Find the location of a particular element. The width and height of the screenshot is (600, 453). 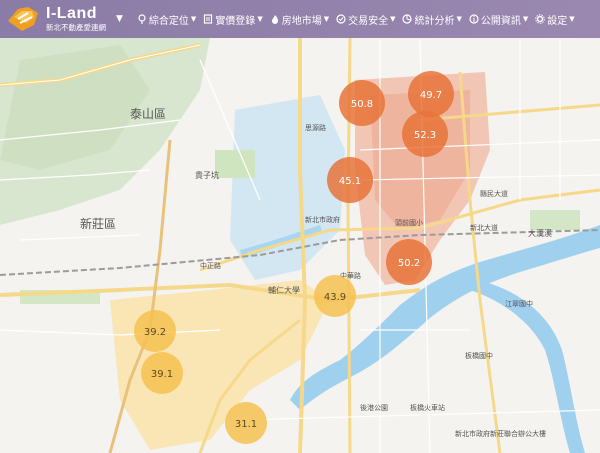

cluster-value: 50.8 is located at coordinates (362, 104).